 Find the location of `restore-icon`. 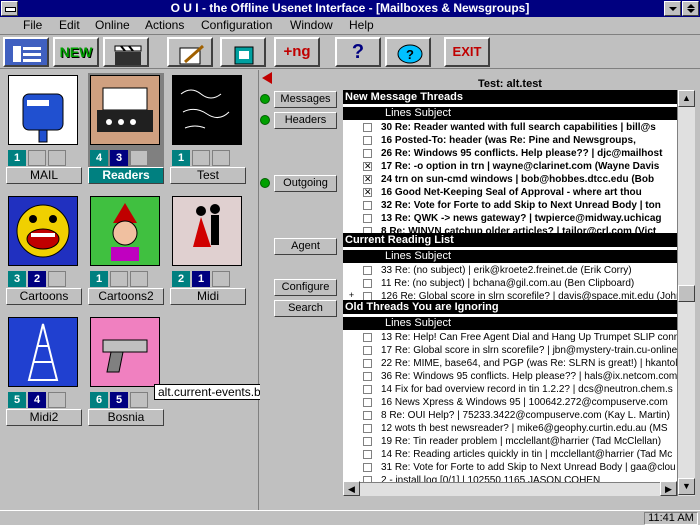

restore-icon is located at coordinates (690, 8).